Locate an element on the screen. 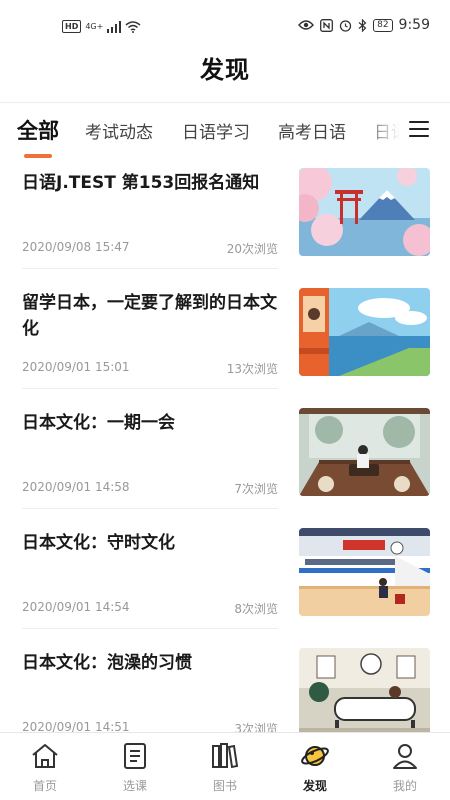 The image size is (450, 800). article-date: 2020/09/01 15:01 is located at coordinates (76, 367).